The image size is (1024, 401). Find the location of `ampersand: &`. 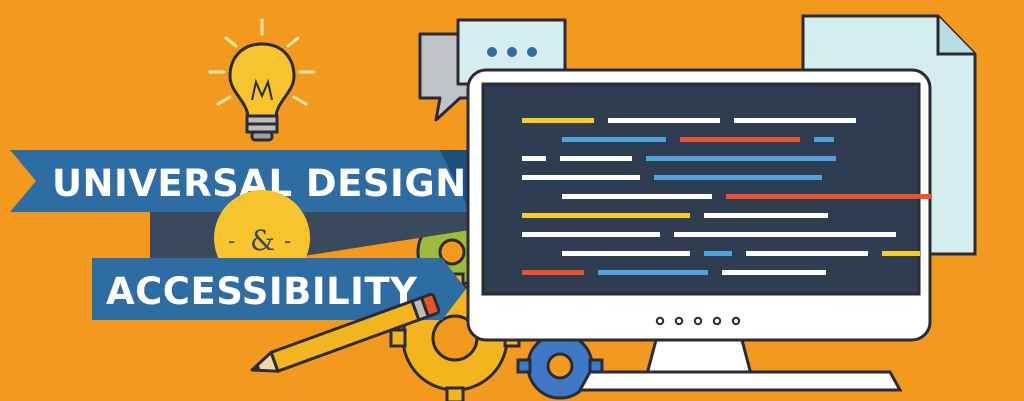

ampersand: & is located at coordinates (262, 240).